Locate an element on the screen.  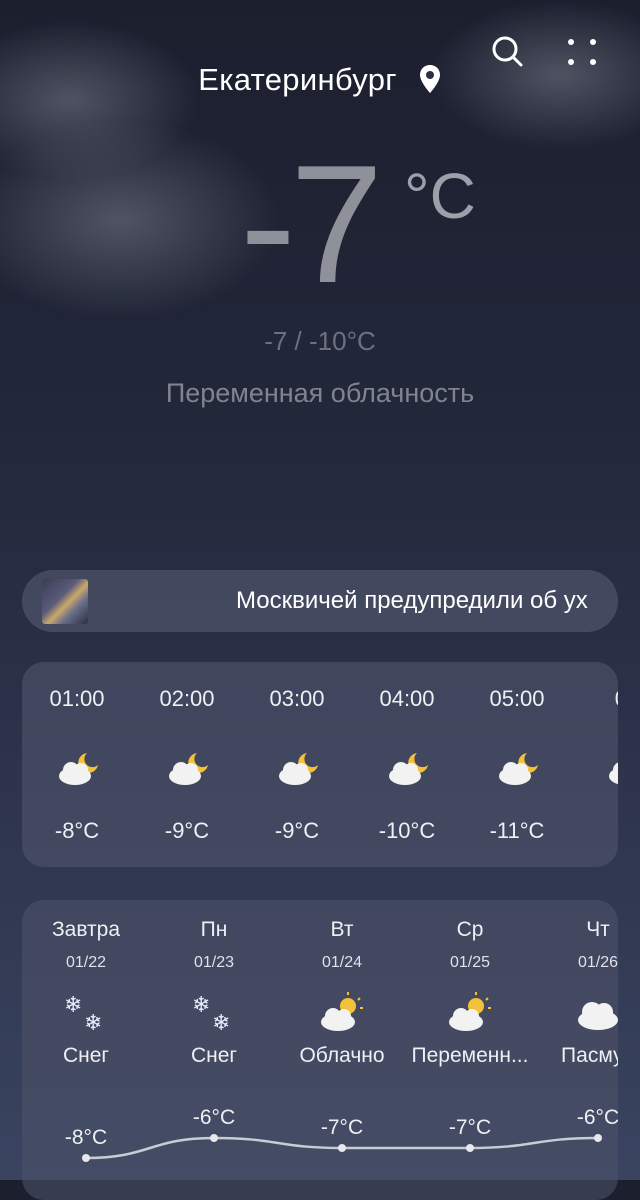
search-button is located at coordinates (508, 52).